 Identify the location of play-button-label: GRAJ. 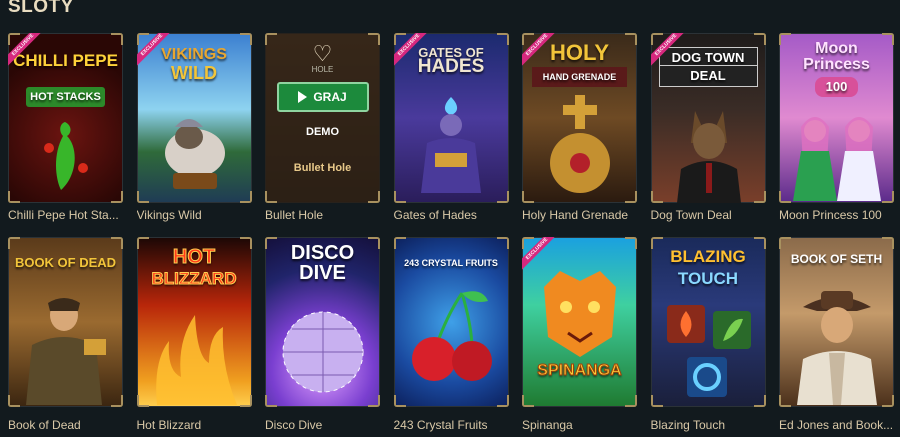
(330, 97).